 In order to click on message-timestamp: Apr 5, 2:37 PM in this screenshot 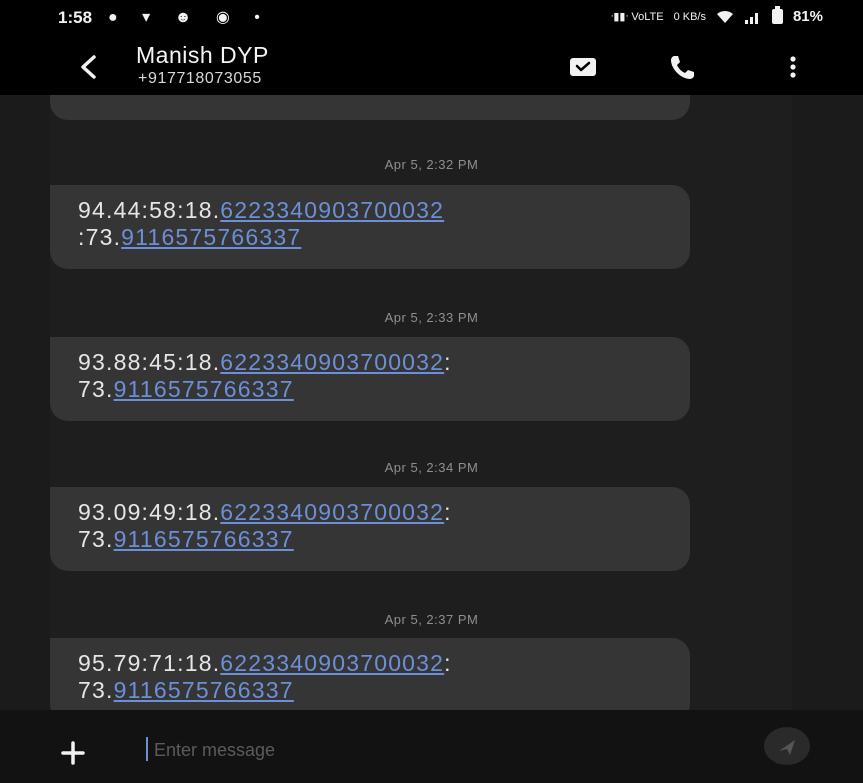, I will do `click(431, 619)`.